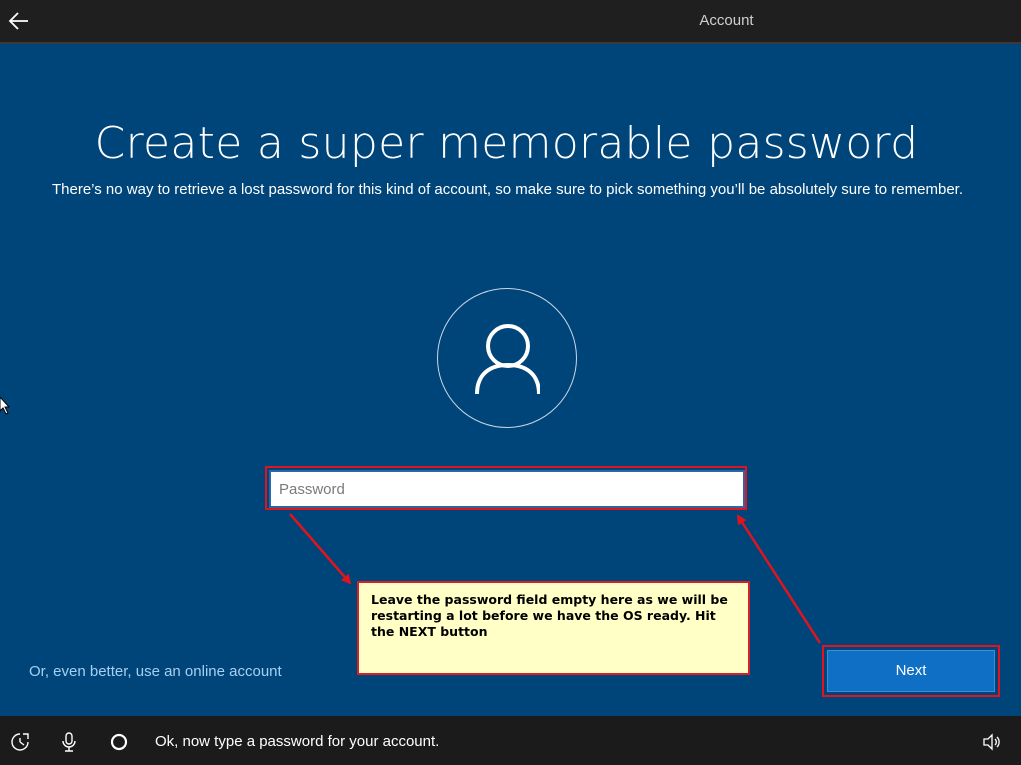 The width and height of the screenshot is (1021, 765). Describe the element at coordinates (510, 43) in the screenshot. I see `top-bar-divider` at that location.